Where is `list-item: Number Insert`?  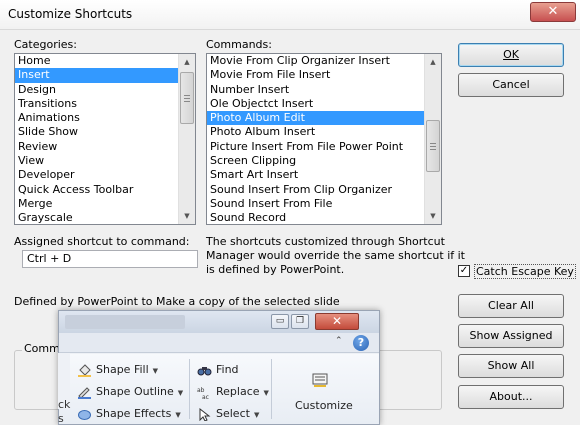 list-item: Number Insert is located at coordinates (315, 90).